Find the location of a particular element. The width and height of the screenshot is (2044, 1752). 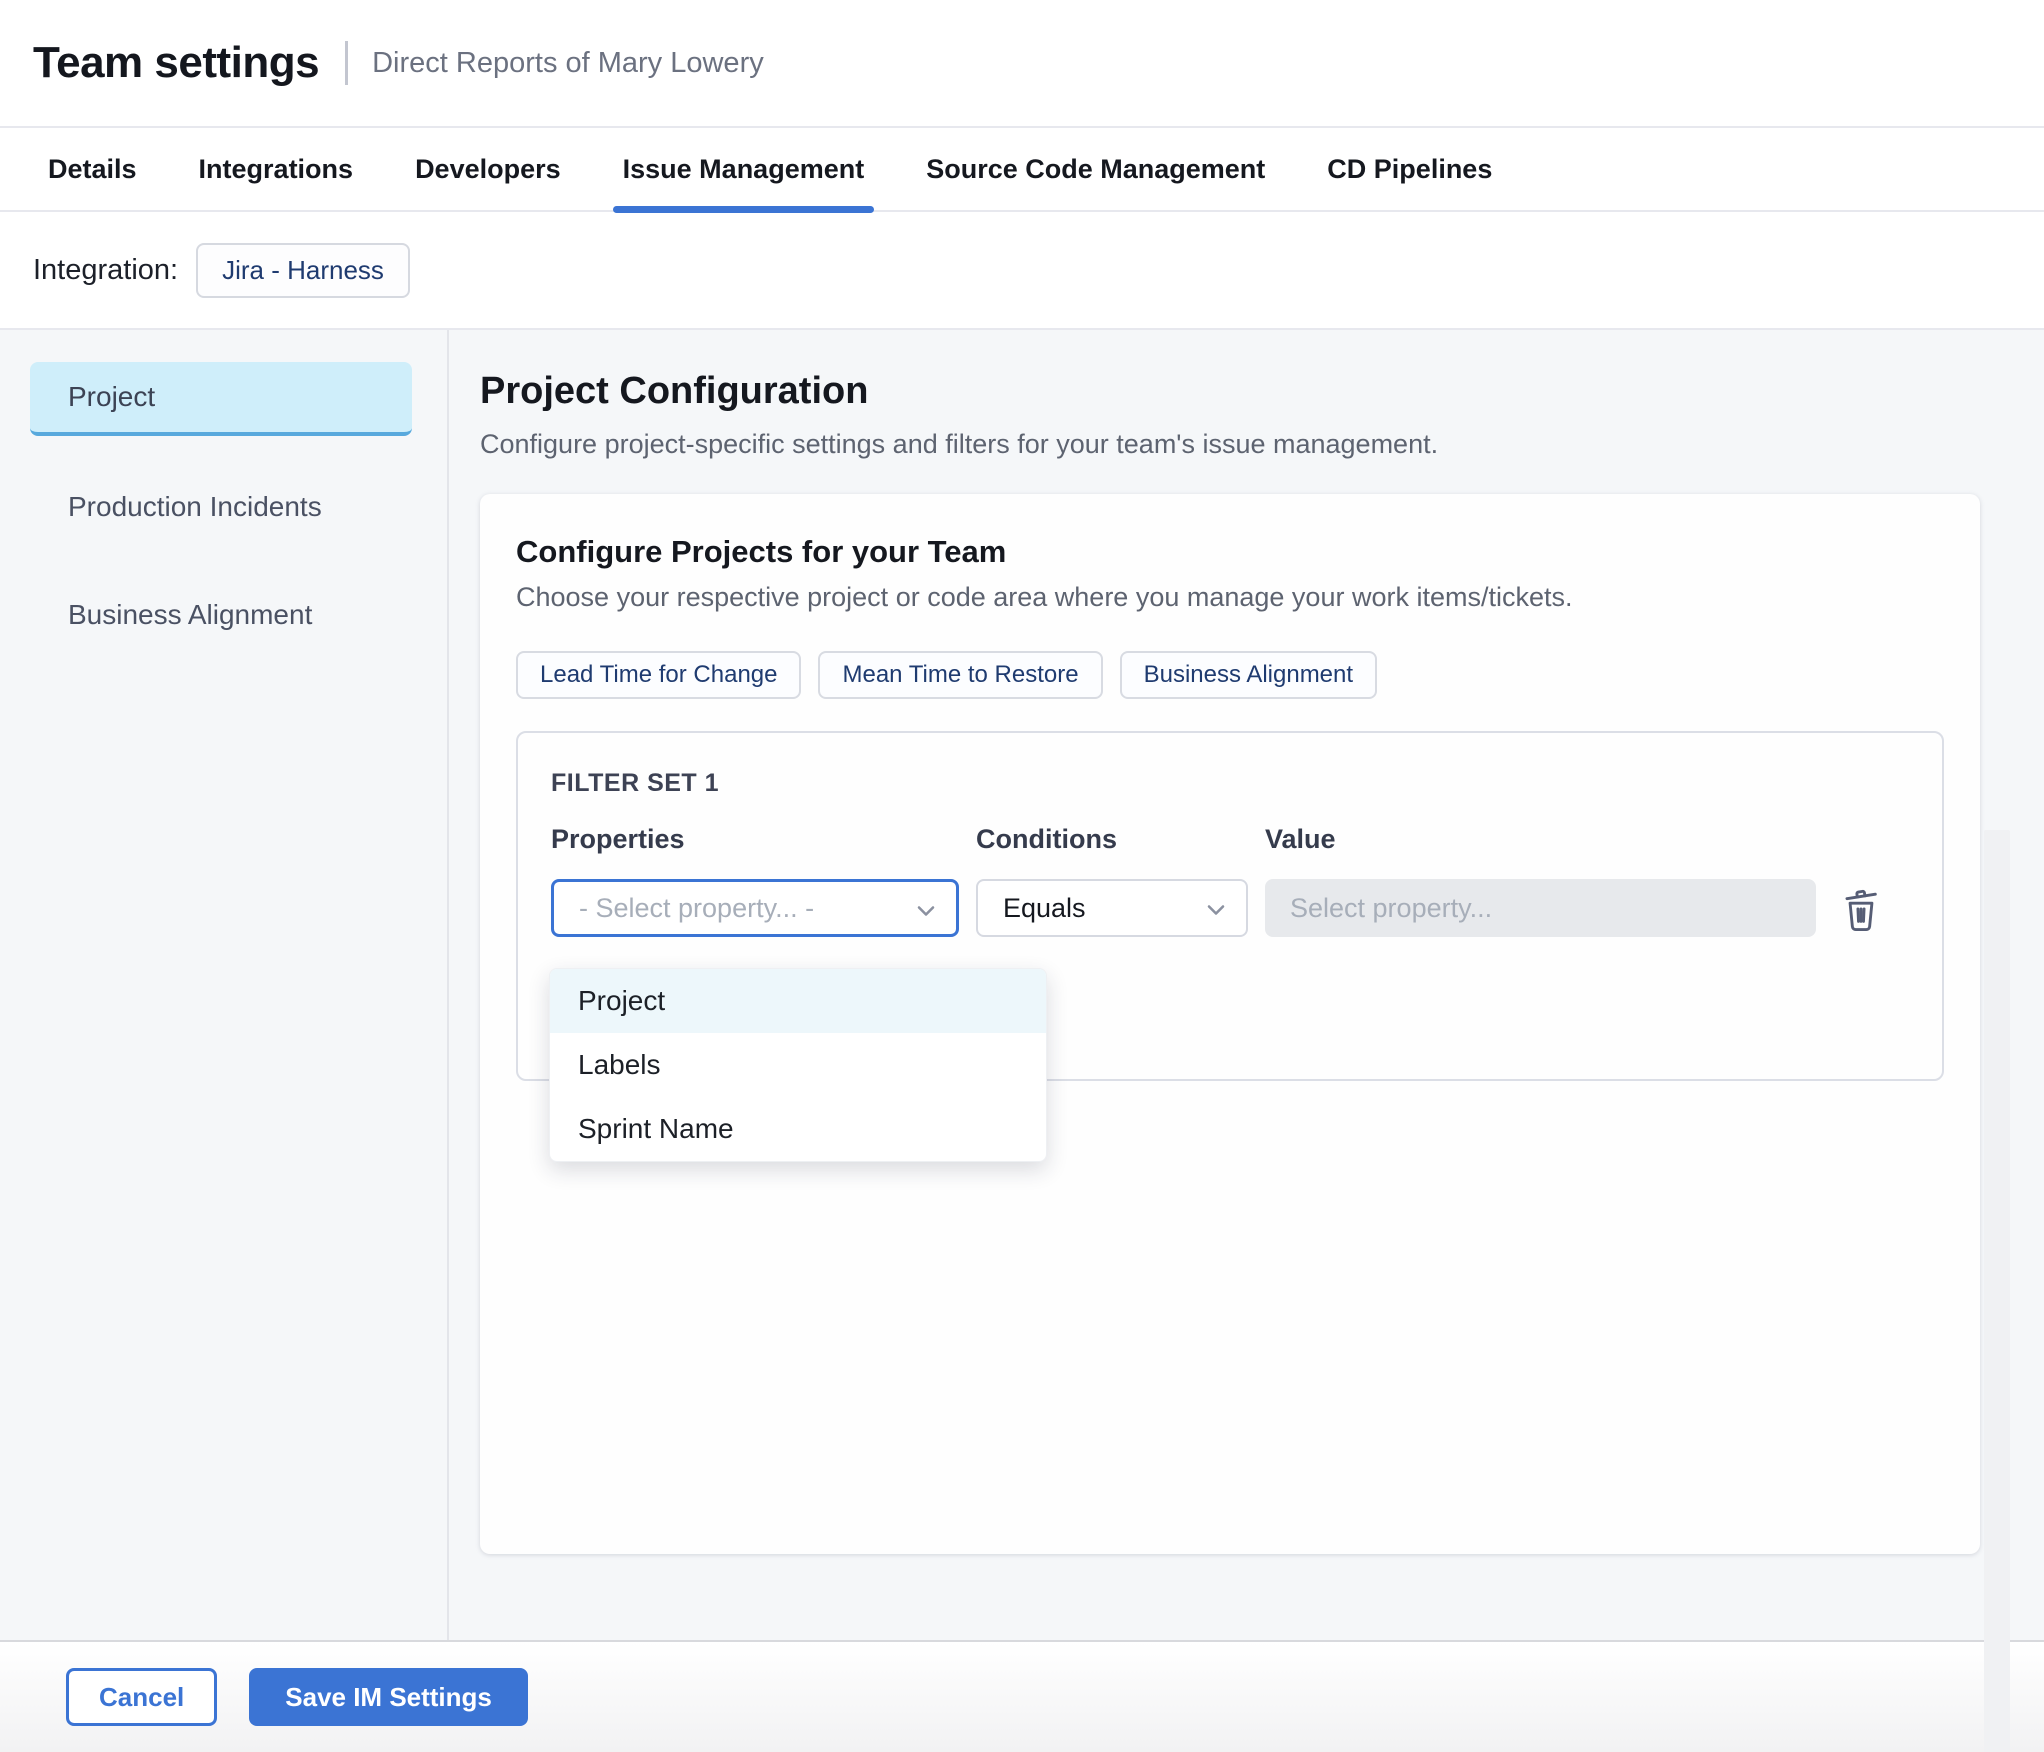

tab-details: Details is located at coordinates (92, 169).